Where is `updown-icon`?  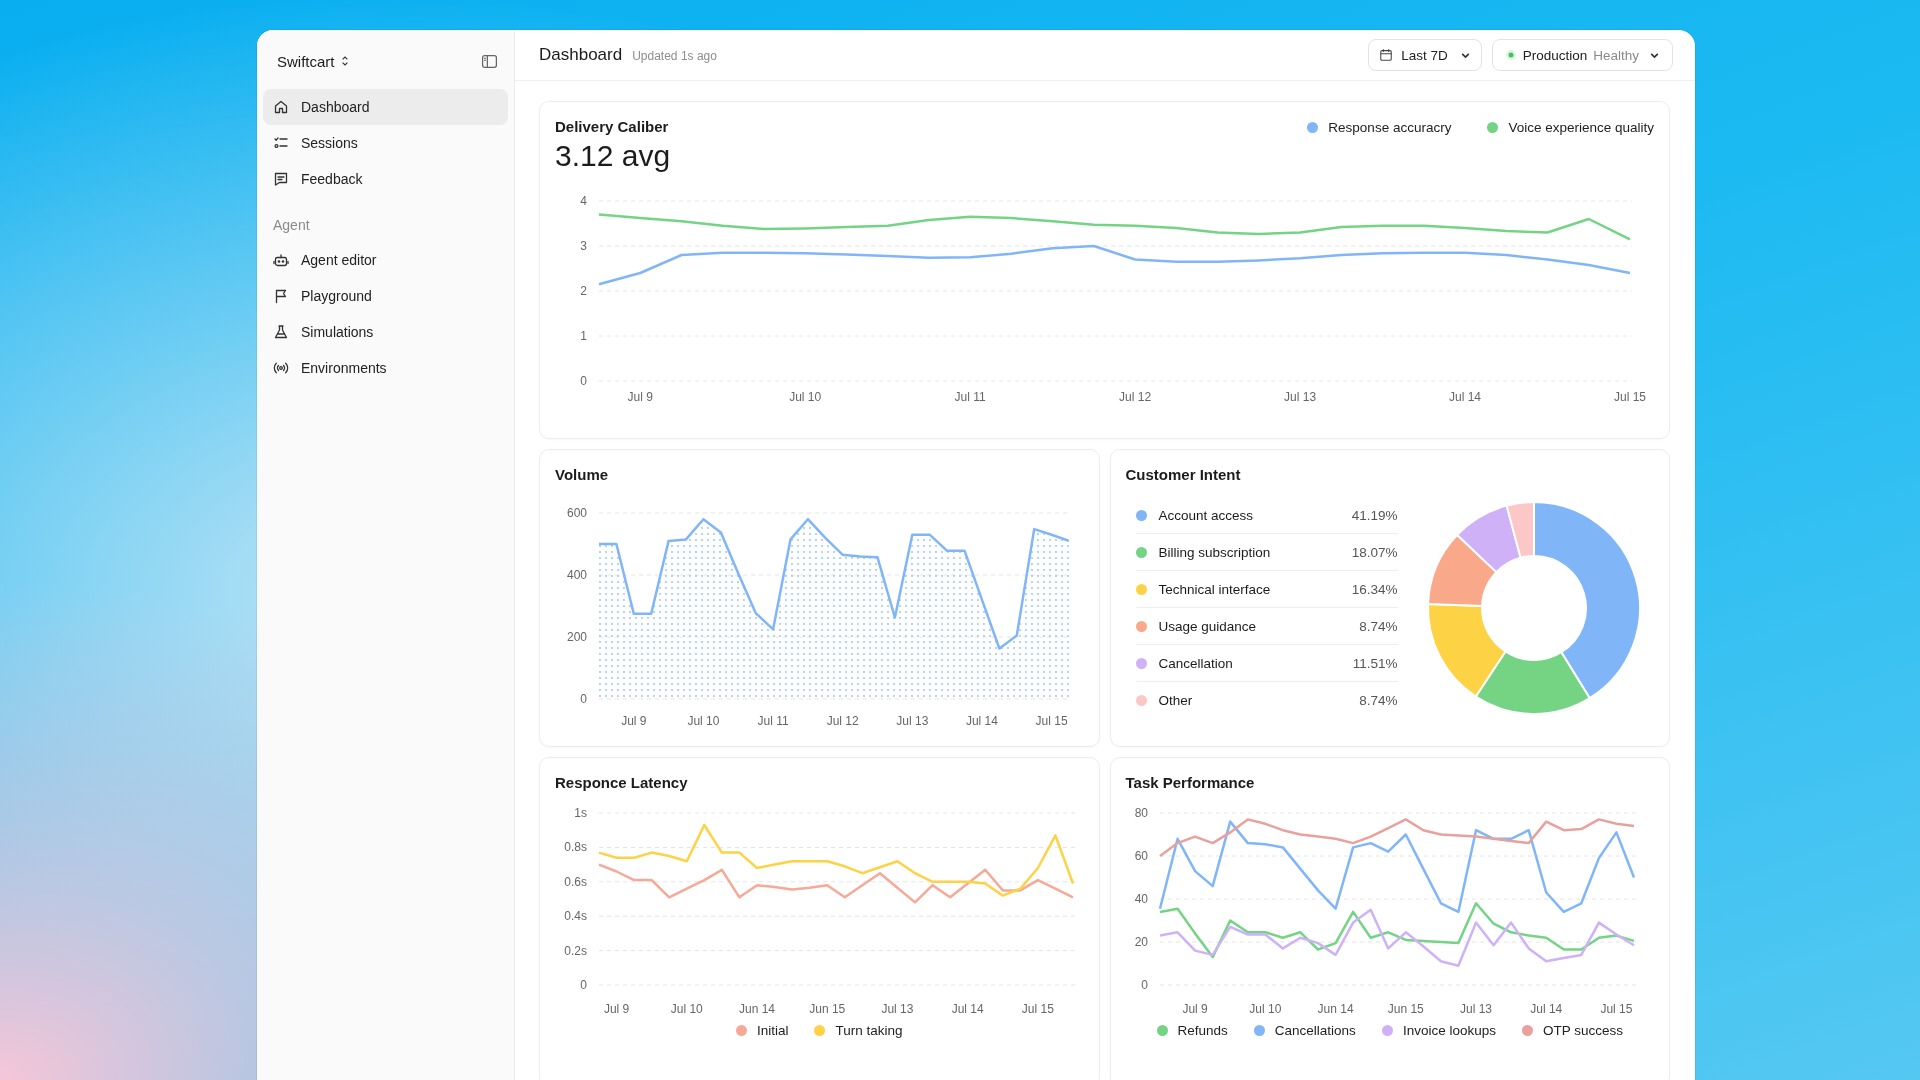
updown-icon is located at coordinates (344, 61).